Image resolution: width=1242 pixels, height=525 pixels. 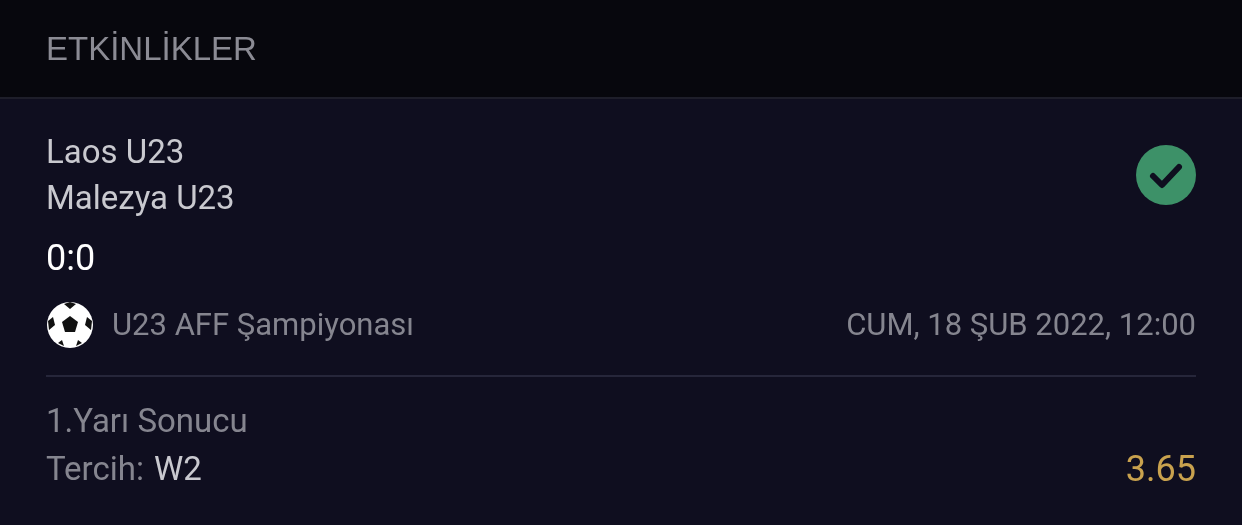 What do you see at coordinates (71, 258) in the screenshot?
I see `score: 0:0` at bounding box center [71, 258].